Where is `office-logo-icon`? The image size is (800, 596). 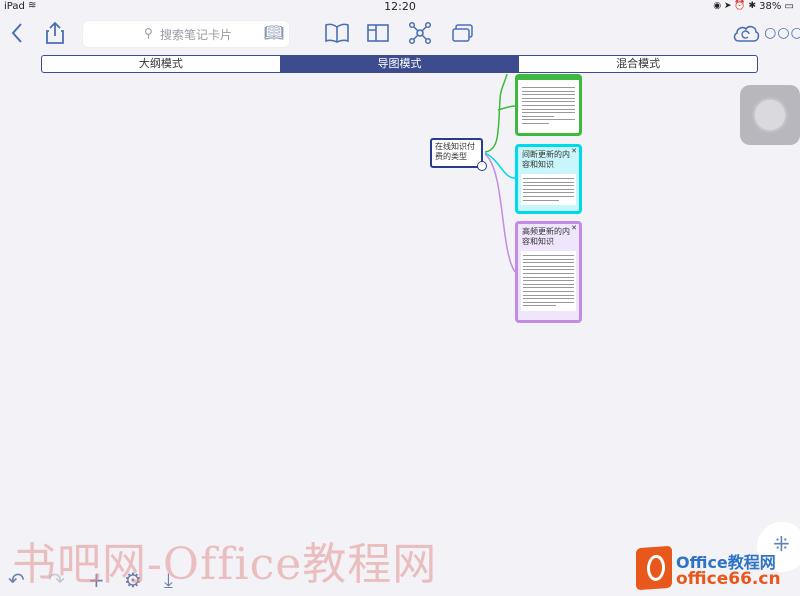
office-logo-icon is located at coordinates (654, 568).